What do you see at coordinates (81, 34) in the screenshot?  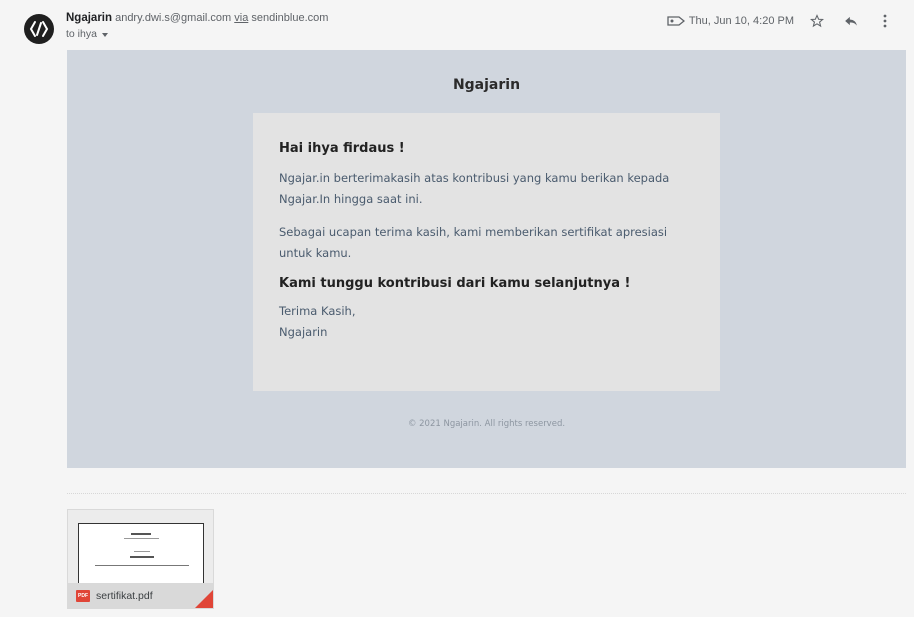 I see `recipient-label: to ihya` at bounding box center [81, 34].